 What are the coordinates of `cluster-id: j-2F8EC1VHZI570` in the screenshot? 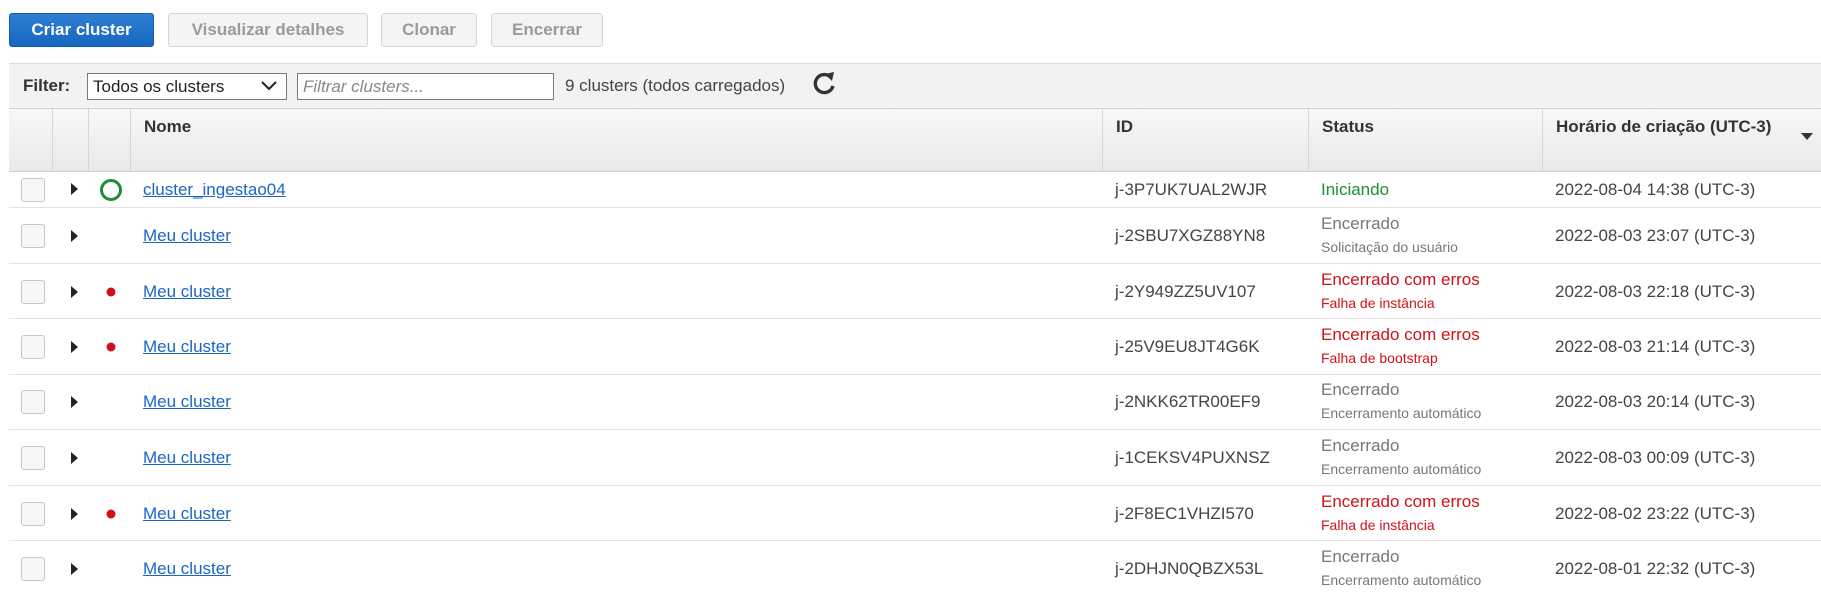 It's located at (1184, 513).